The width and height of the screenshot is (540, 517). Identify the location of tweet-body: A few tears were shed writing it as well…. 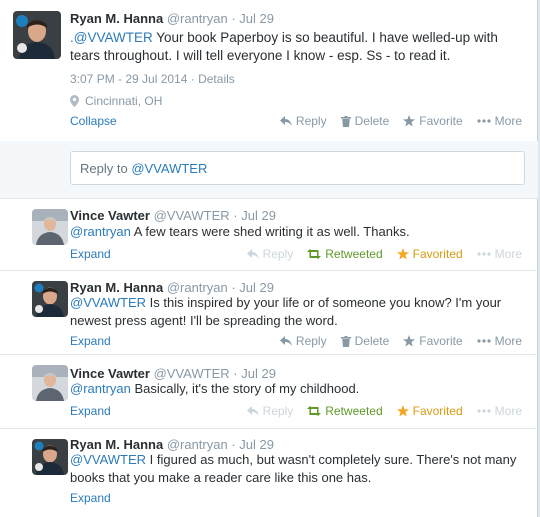
(270, 231).